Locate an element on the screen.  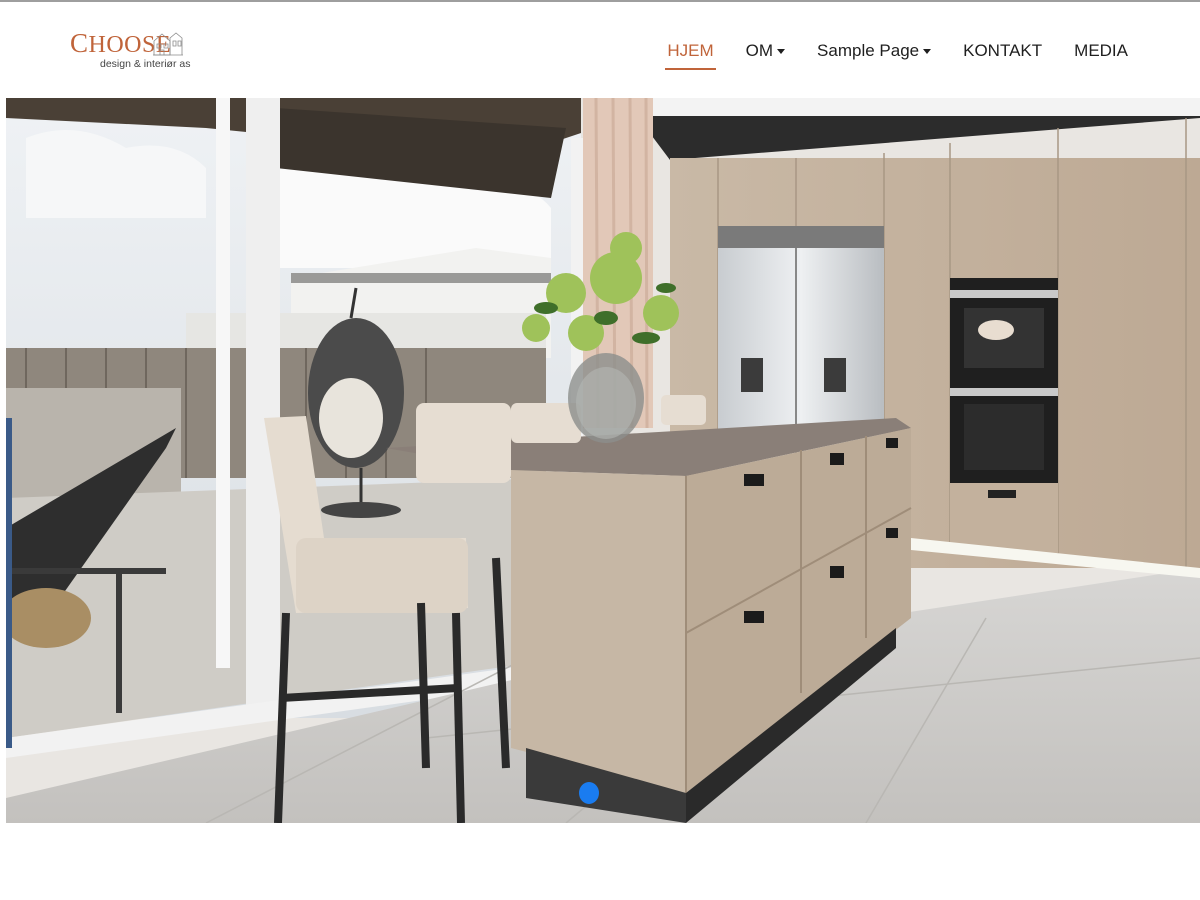
carousel-indicators is located at coordinates (605, 793).